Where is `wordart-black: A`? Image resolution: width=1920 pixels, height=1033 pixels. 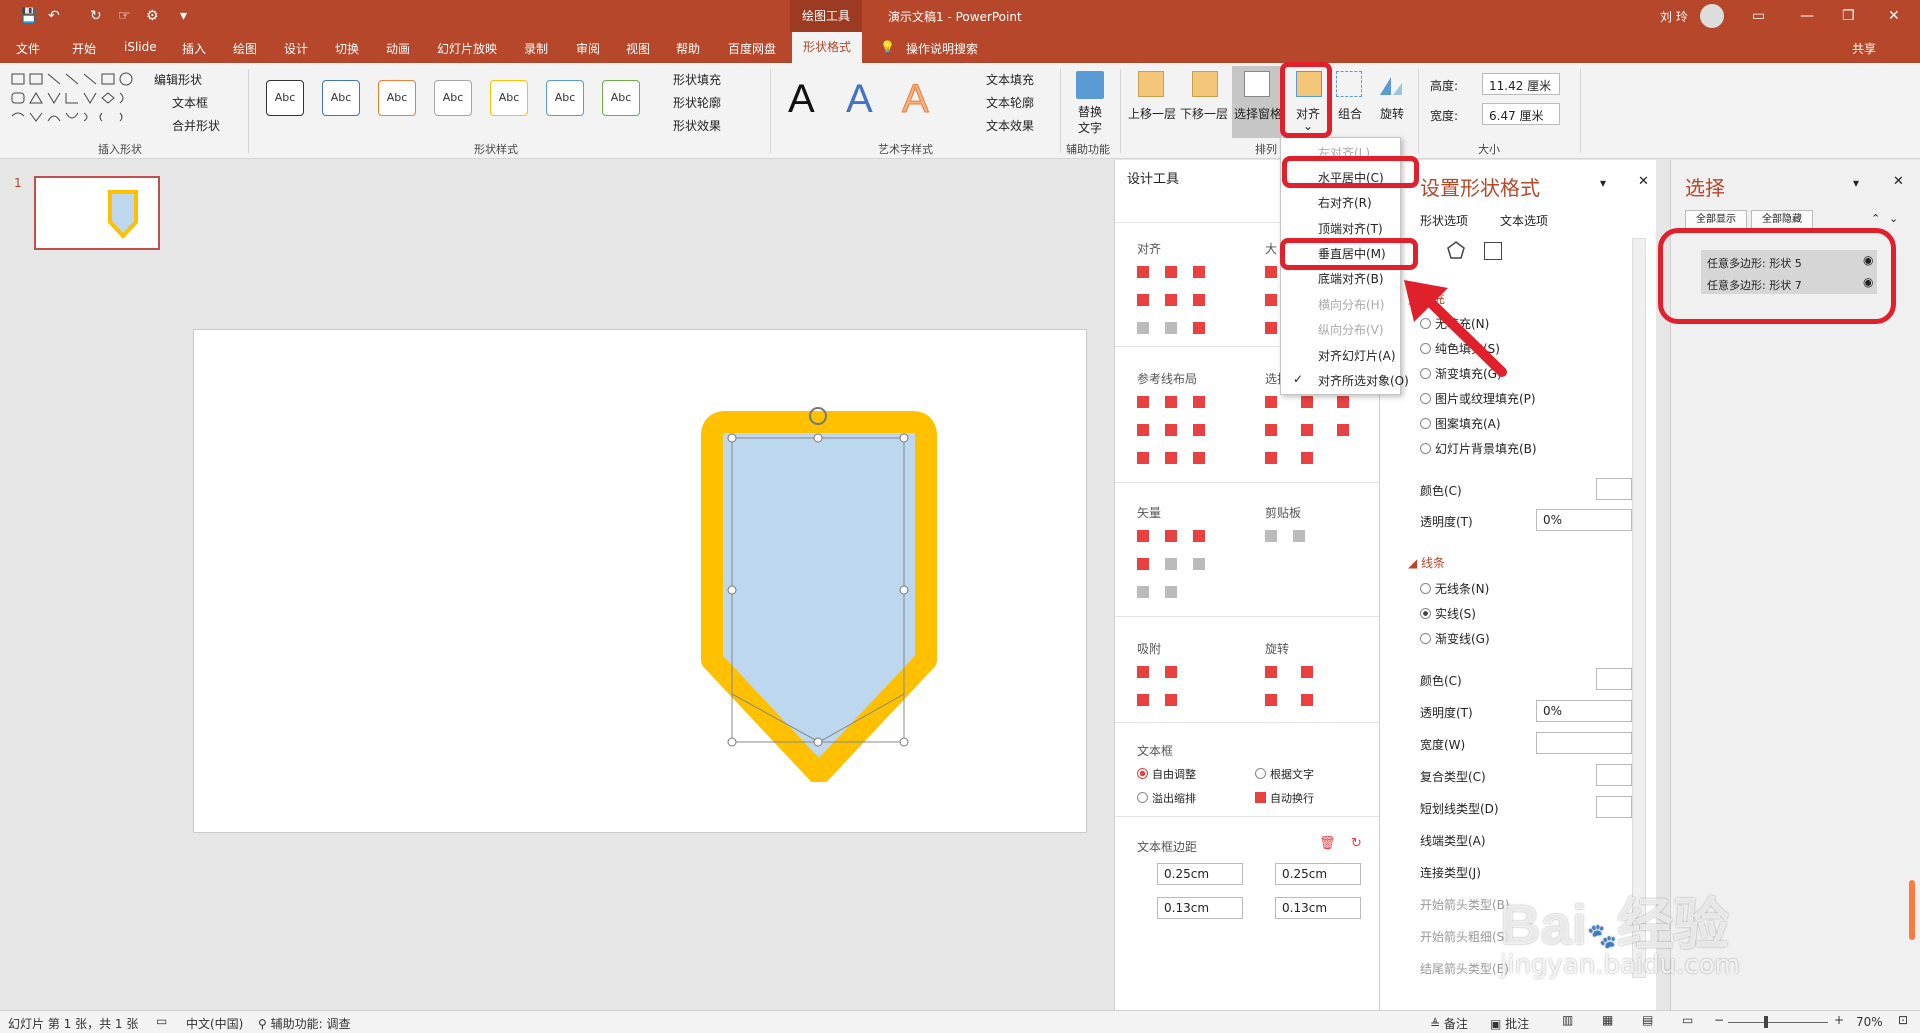 wordart-black: A is located at coordinates (801, 99).